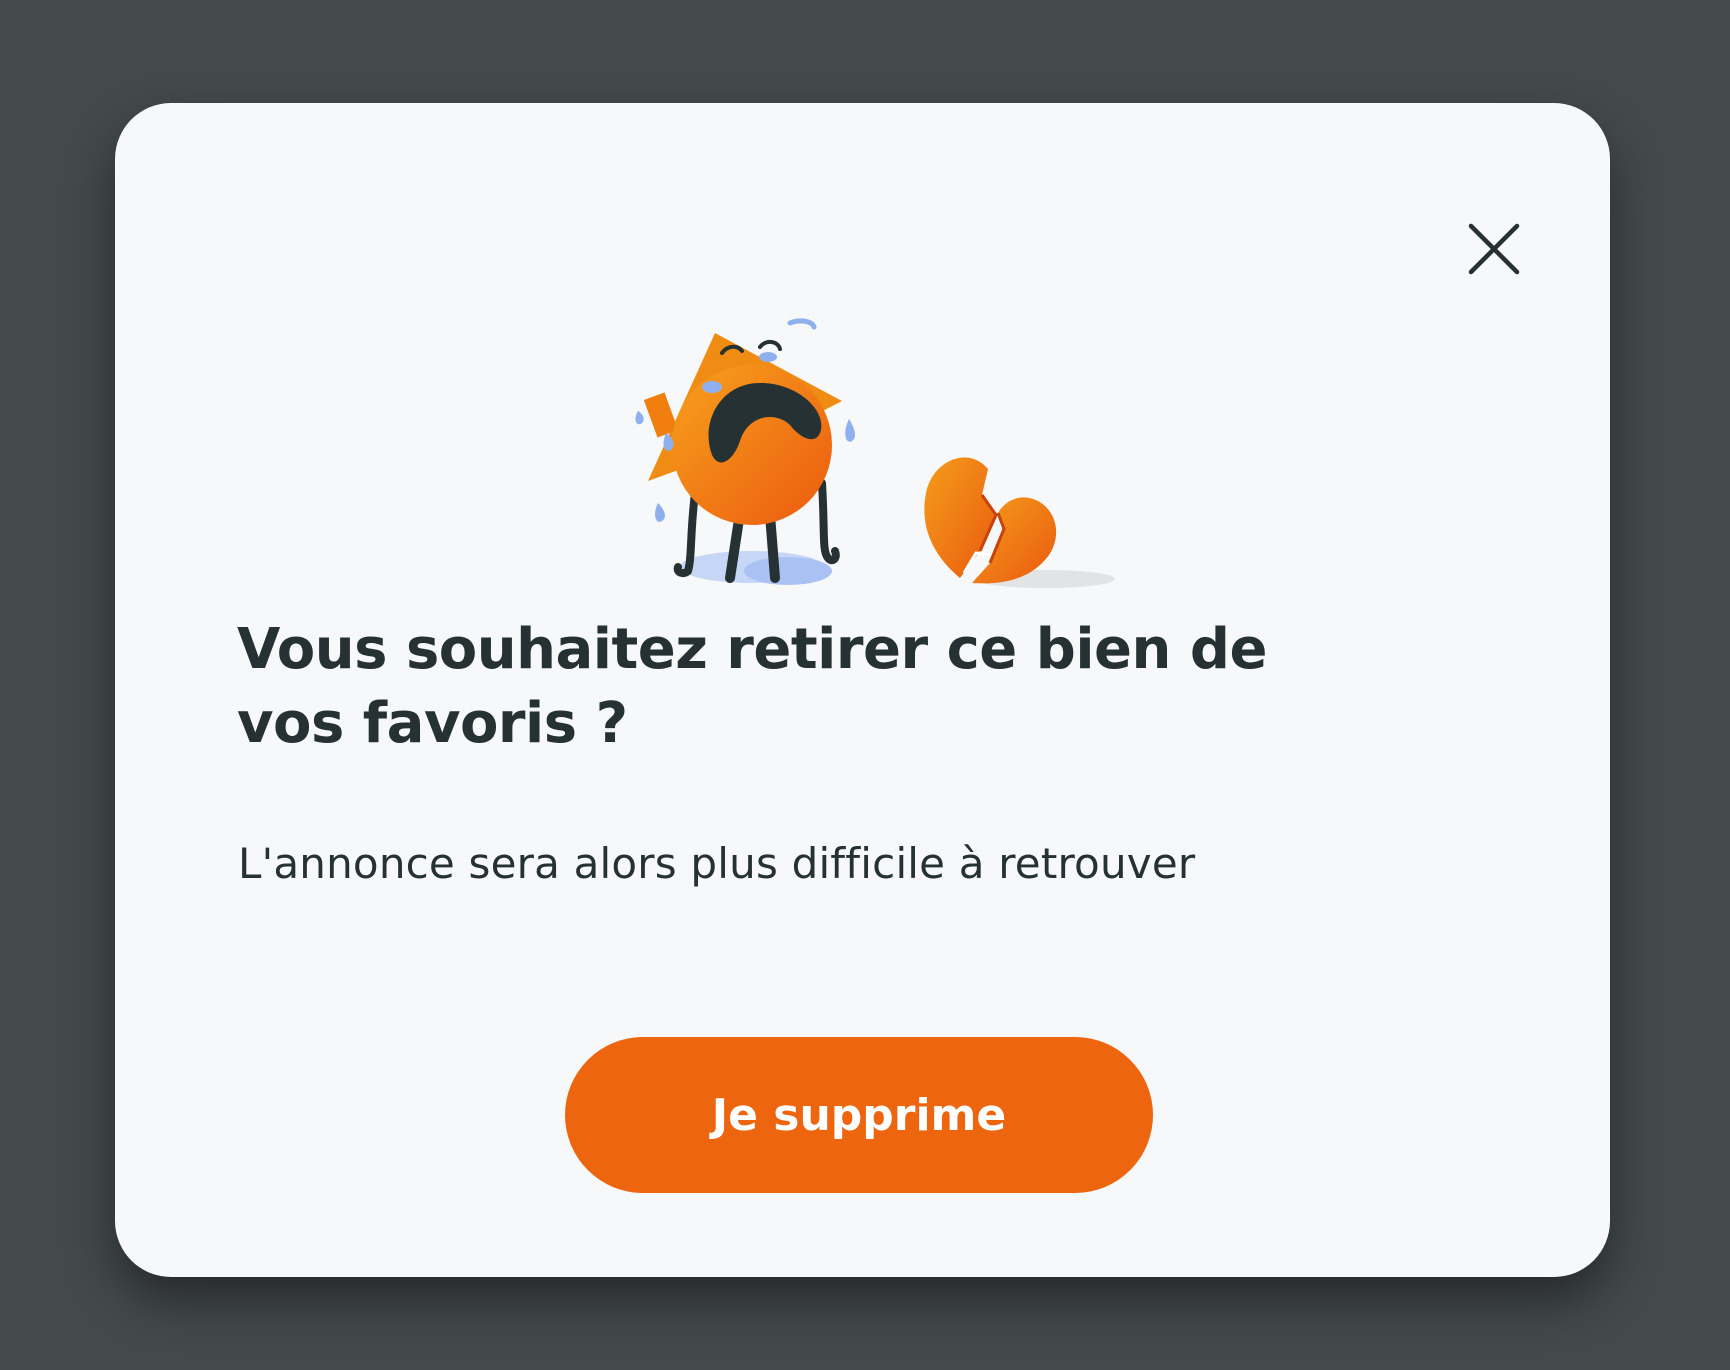 The height and width of the screenshot is (1370, 1730). What do you see at coordinates (875, 453) in the screenshot?
I see `crying-house-illustration` at bounding box center [875, 453].